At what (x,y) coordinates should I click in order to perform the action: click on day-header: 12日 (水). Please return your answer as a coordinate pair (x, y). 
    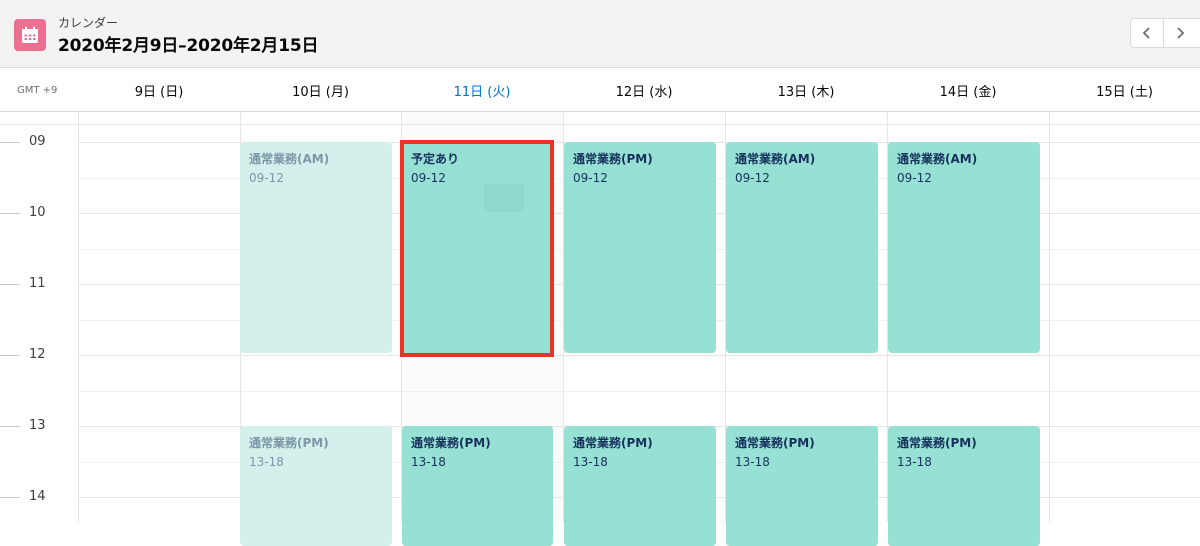
    Looking at the image, I should click on (644, 90).